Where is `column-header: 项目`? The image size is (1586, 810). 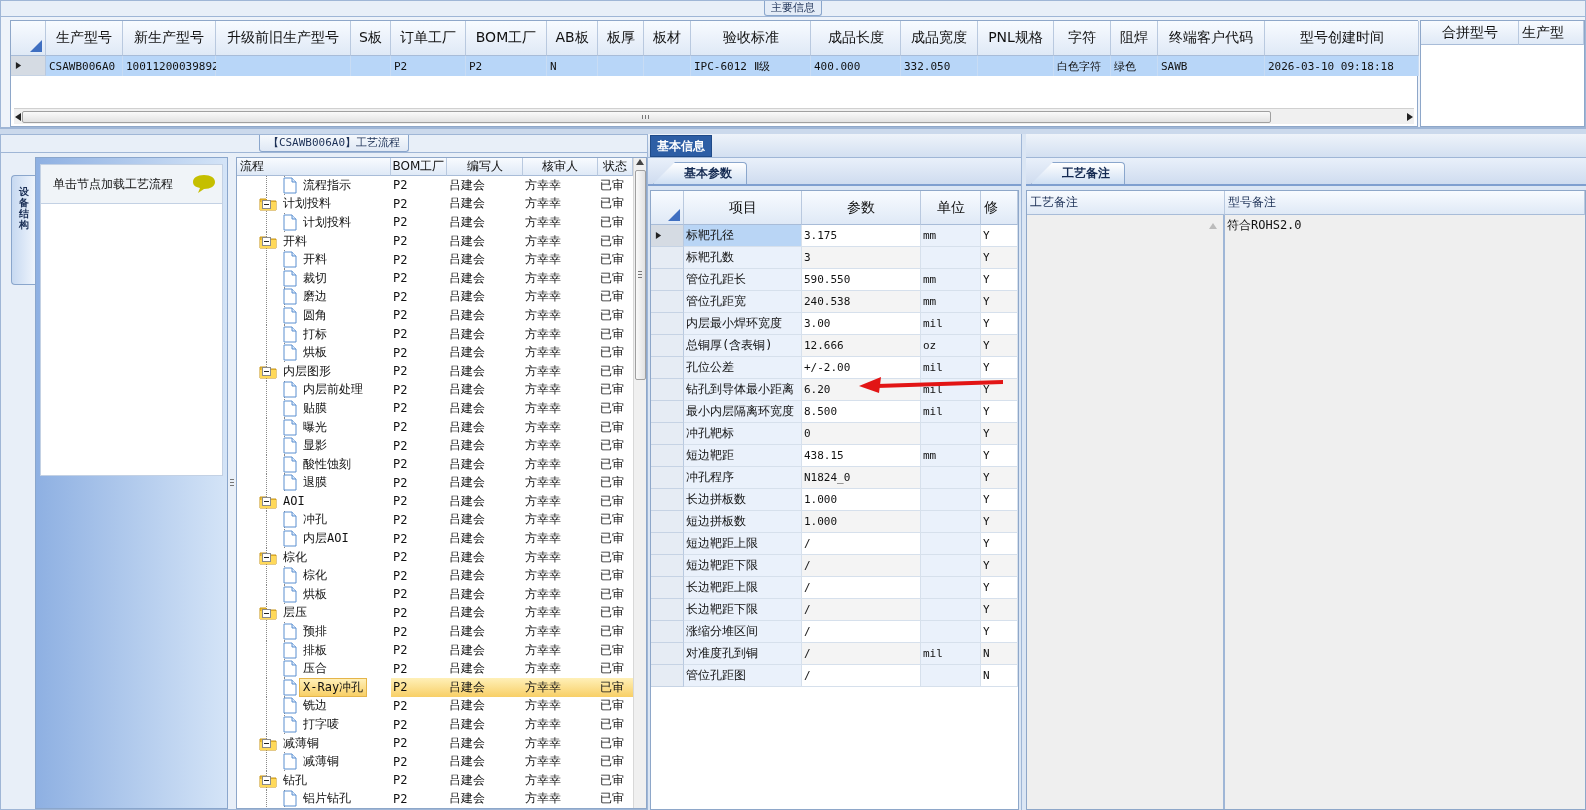
column-header: 项目 is located at coordinates (743, 208).